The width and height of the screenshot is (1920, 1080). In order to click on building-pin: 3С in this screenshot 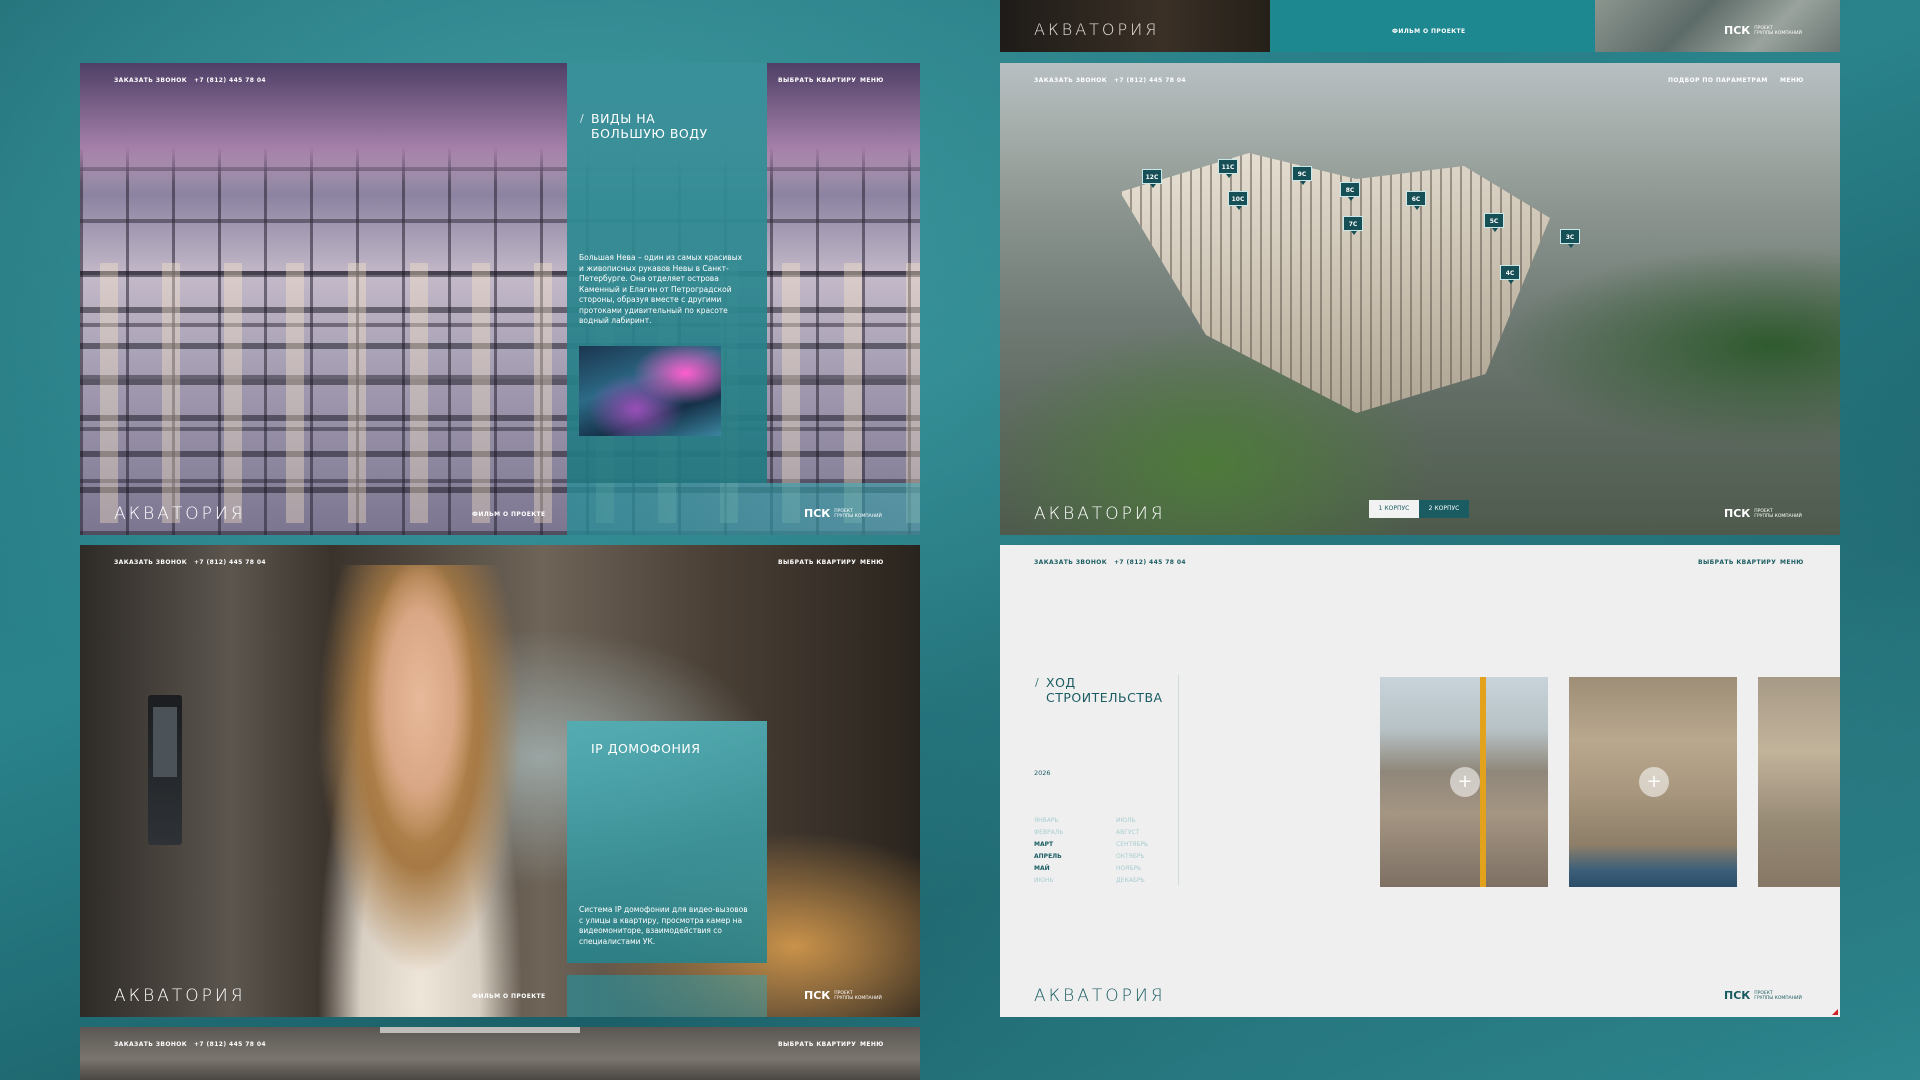, I will do `click(1570, 238)`.